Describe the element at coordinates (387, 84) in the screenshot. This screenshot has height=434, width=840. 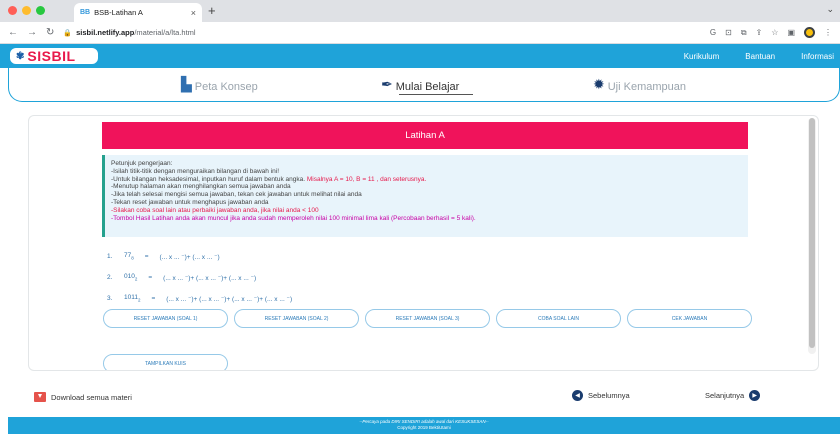
I see `pen-icon: ✒` at that location.